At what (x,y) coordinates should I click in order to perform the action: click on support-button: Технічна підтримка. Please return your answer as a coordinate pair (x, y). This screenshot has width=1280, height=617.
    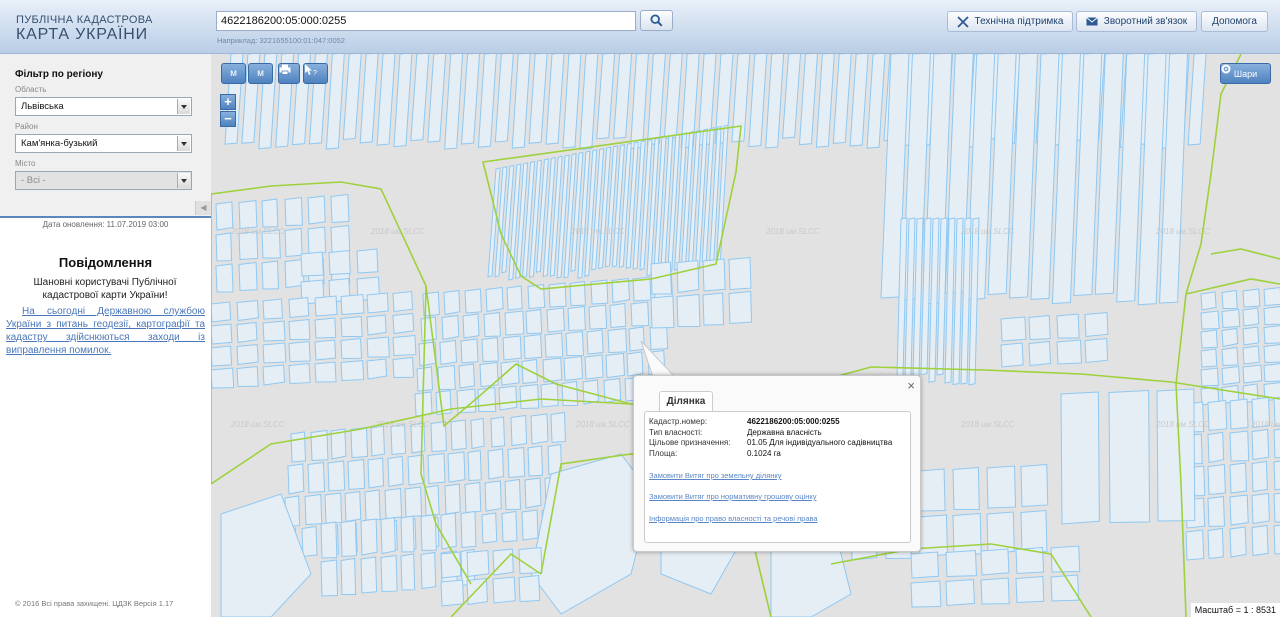
    Looking at the image, I should click on (1010, 21).